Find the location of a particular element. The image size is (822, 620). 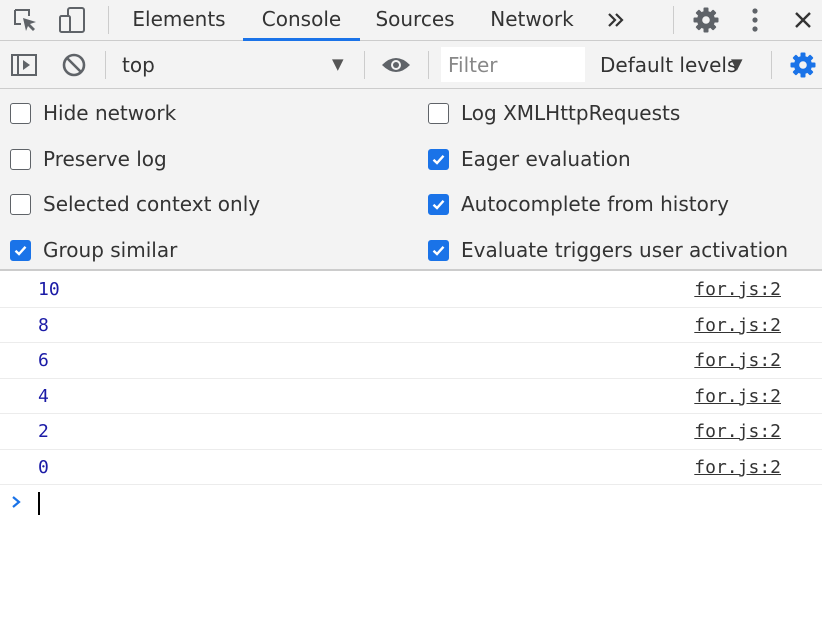

setting-label: Group similar is located at coordinates (110, 250).